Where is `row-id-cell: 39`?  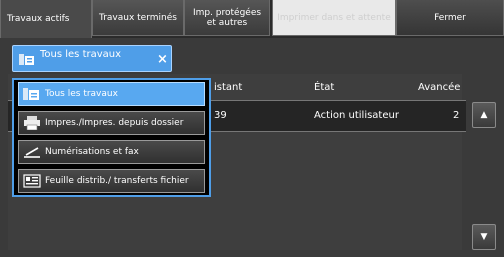 row-id-cell: 39 is located at coordinates (220, 115).